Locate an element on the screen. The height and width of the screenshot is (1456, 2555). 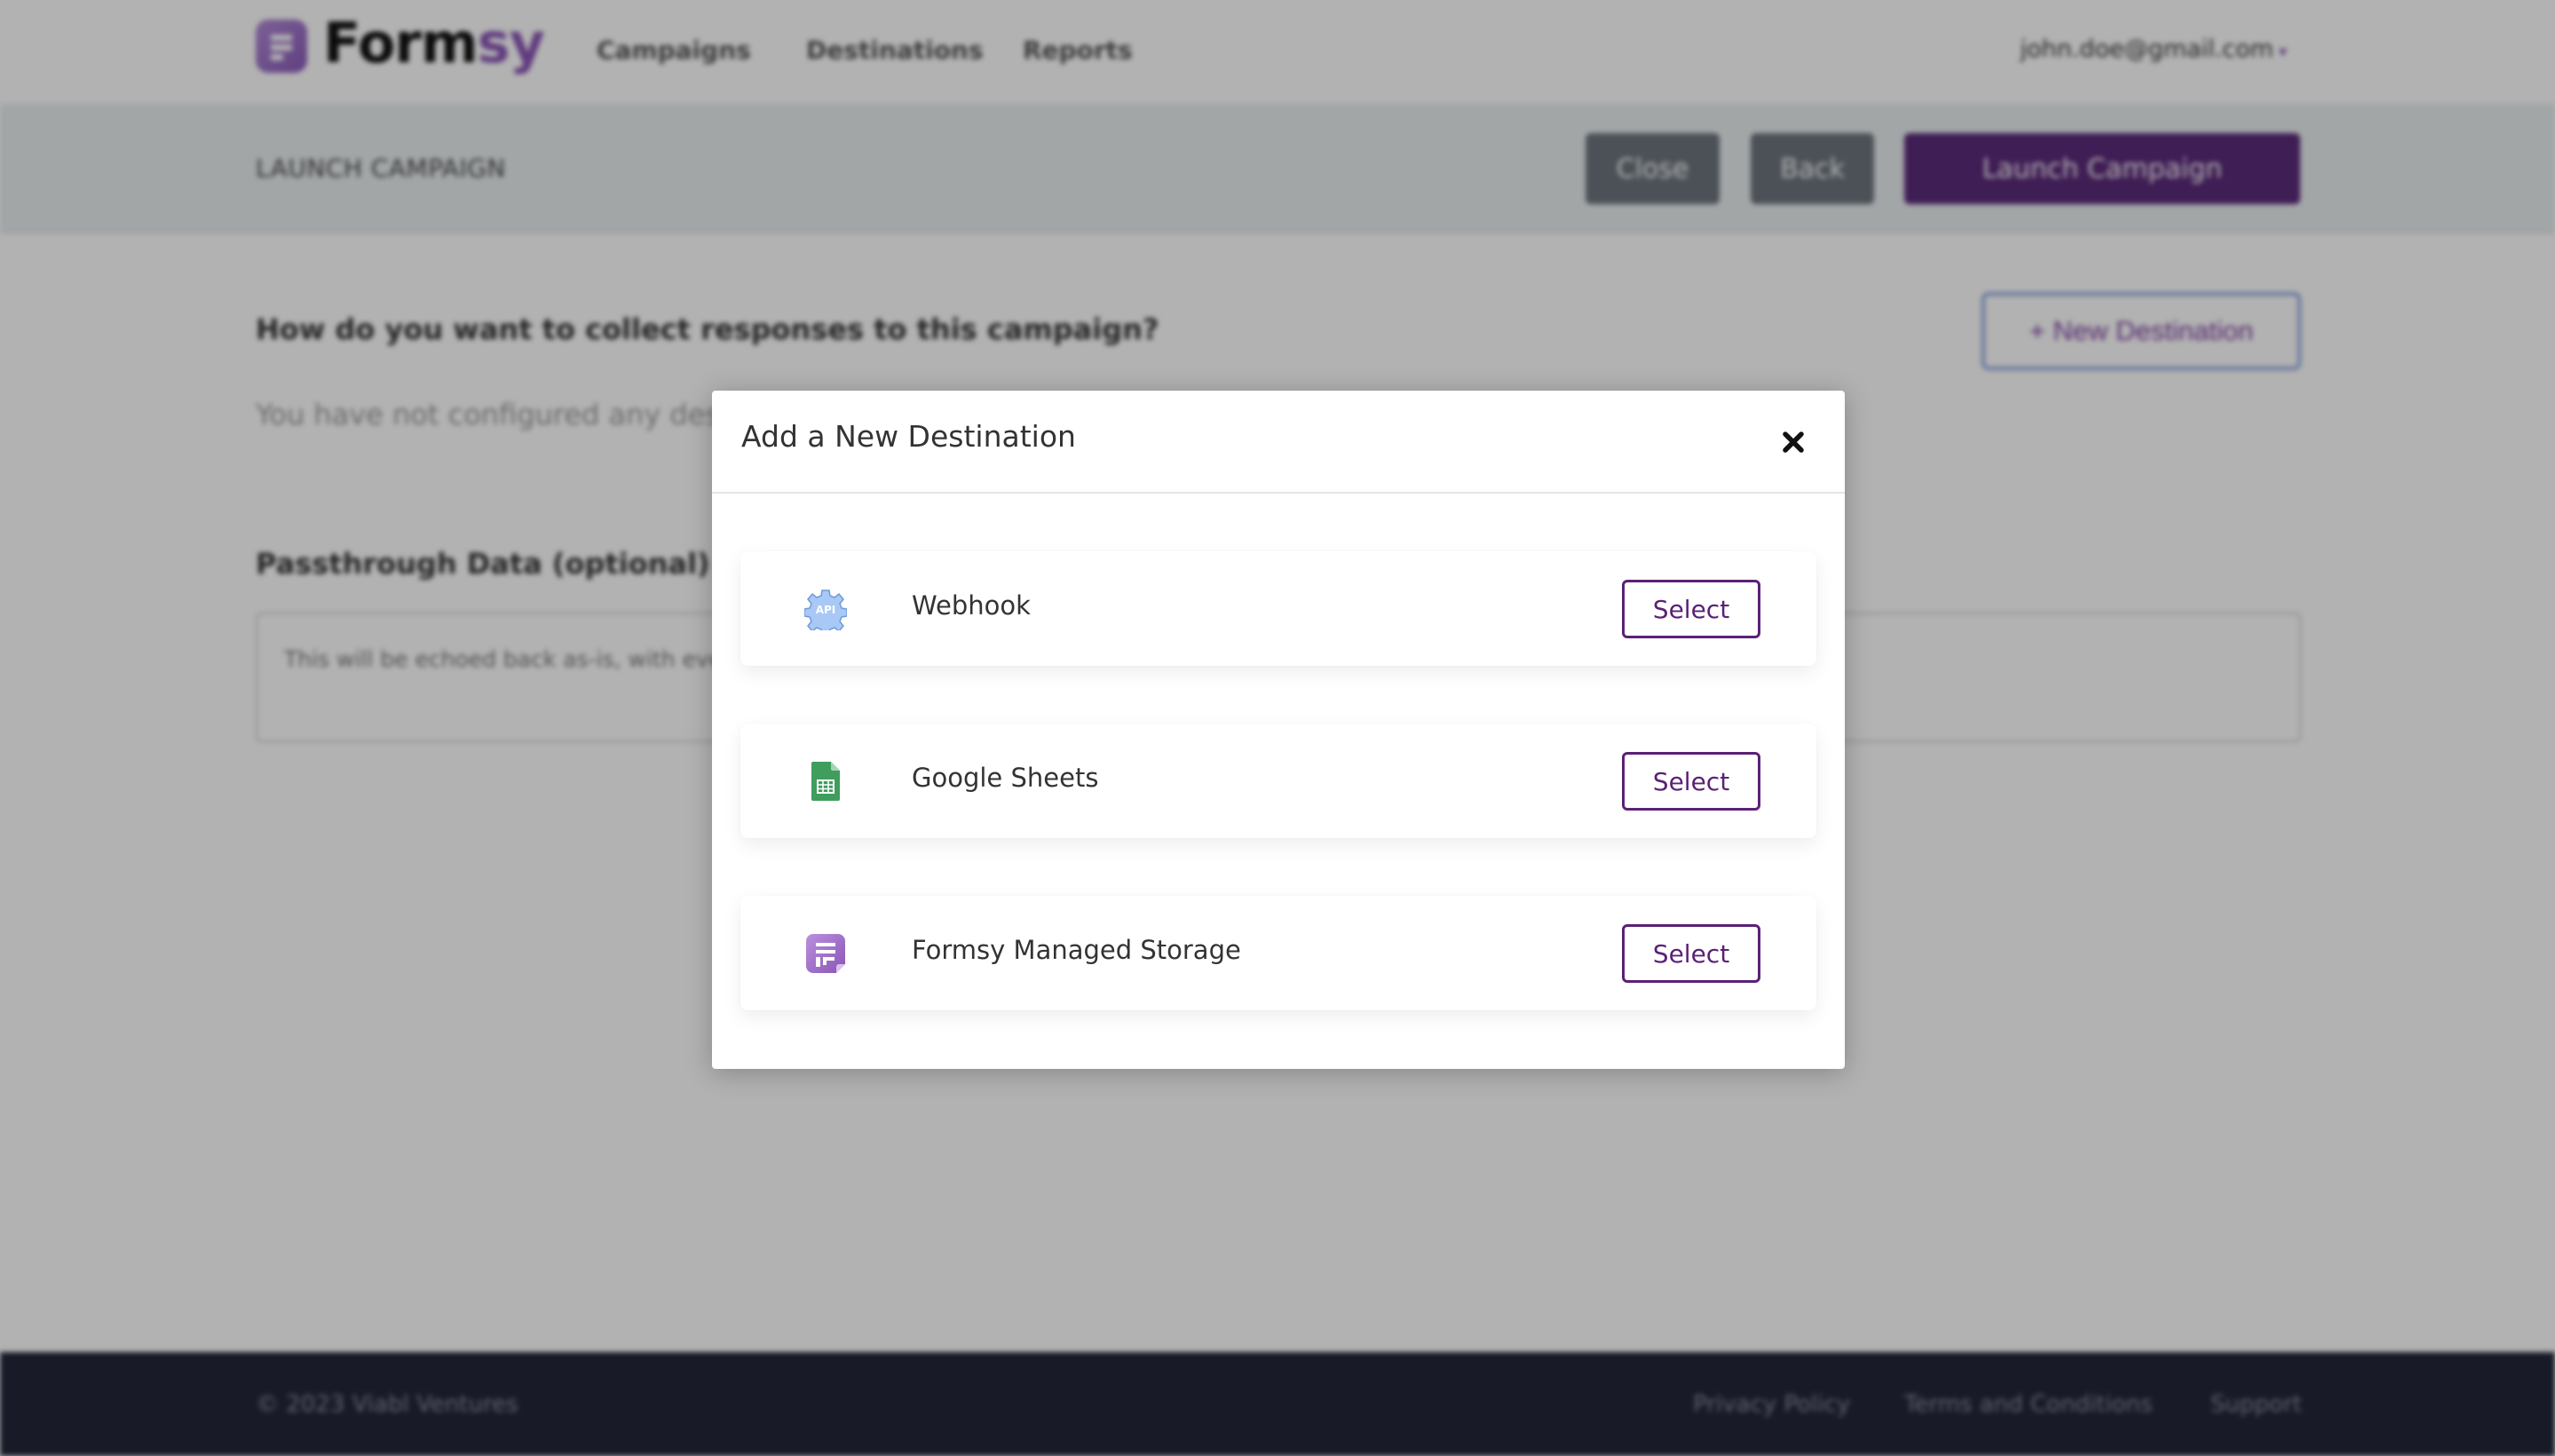
formsy-icon is located at coordinates (825, 953).